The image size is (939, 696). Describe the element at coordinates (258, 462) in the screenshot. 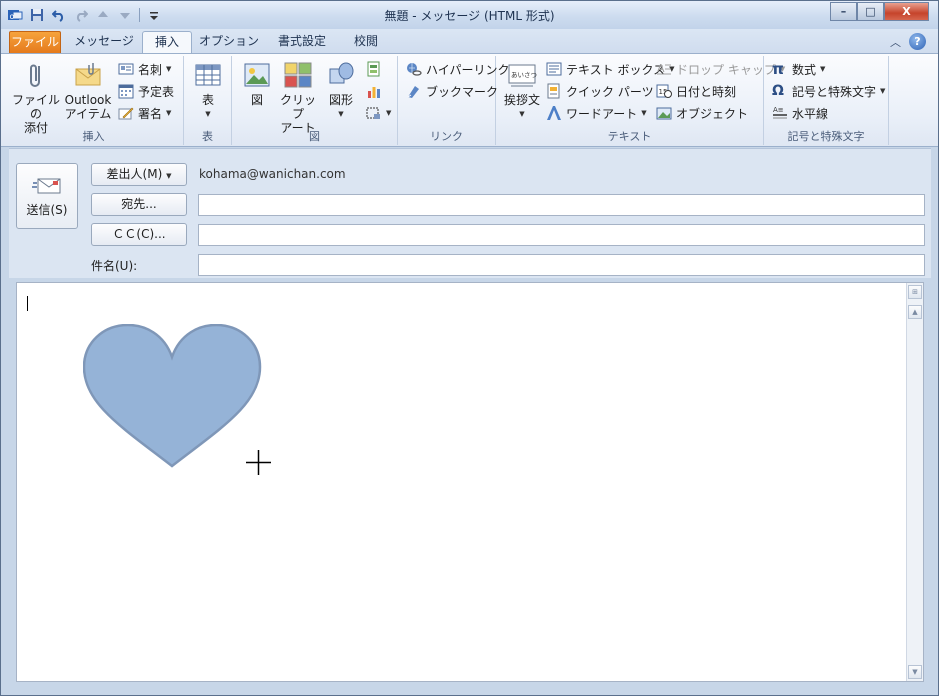

I see `crosshair-cursor-icon` at that location.